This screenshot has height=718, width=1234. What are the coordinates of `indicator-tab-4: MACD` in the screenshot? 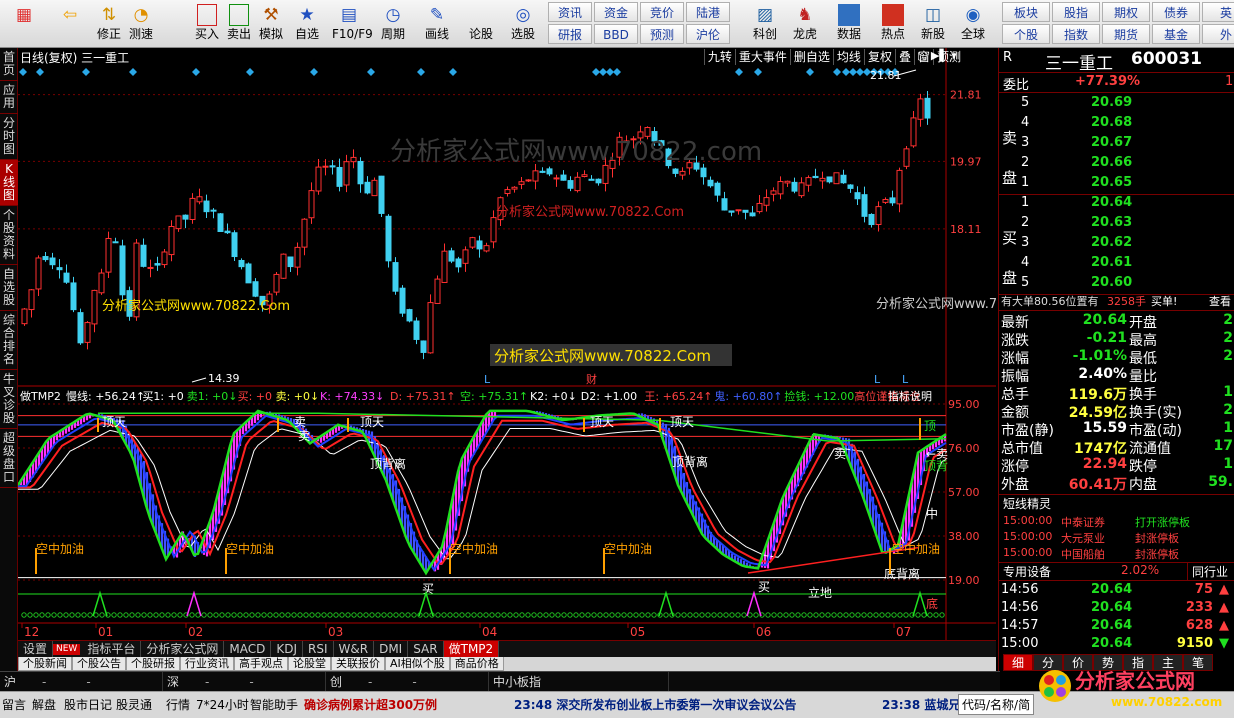 It's located at (248, 649).